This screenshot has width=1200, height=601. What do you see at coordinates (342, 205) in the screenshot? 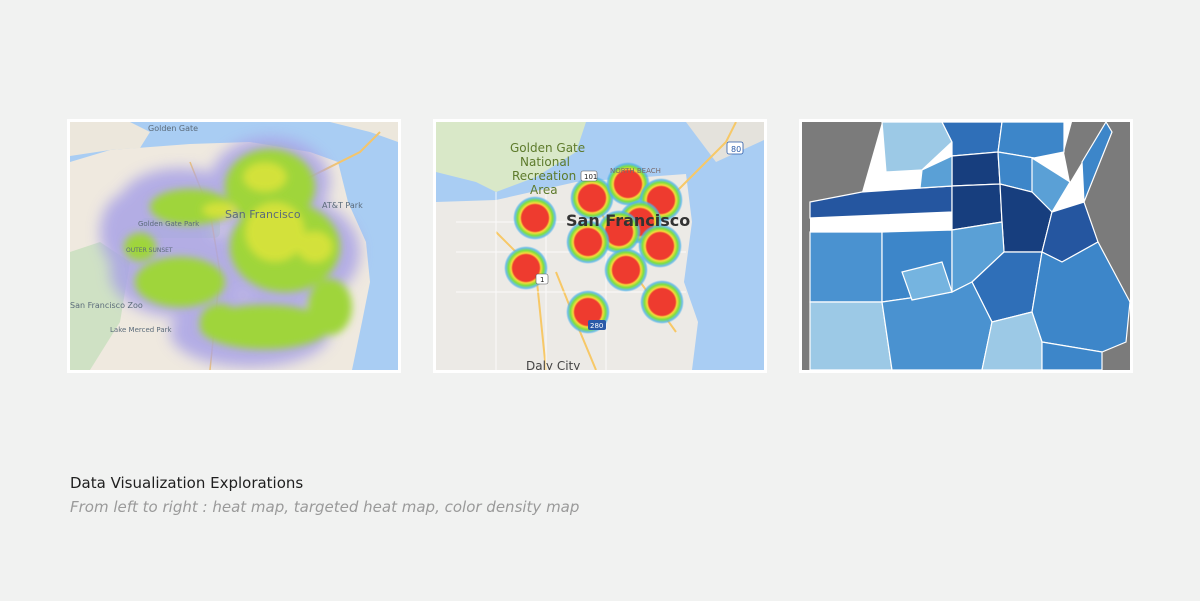
I see `map-label-att-park: AT&T Park` at bounding box center [342, 205].